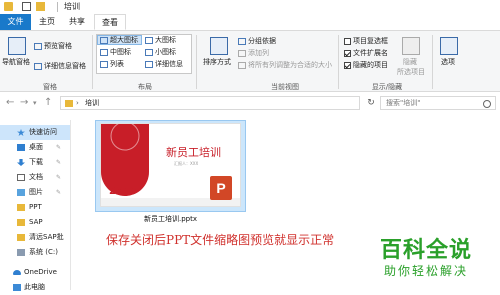 The height and width of the screenshot is (295, 500). I want to click on group-label-panes: 窗格, so click(50, 87).